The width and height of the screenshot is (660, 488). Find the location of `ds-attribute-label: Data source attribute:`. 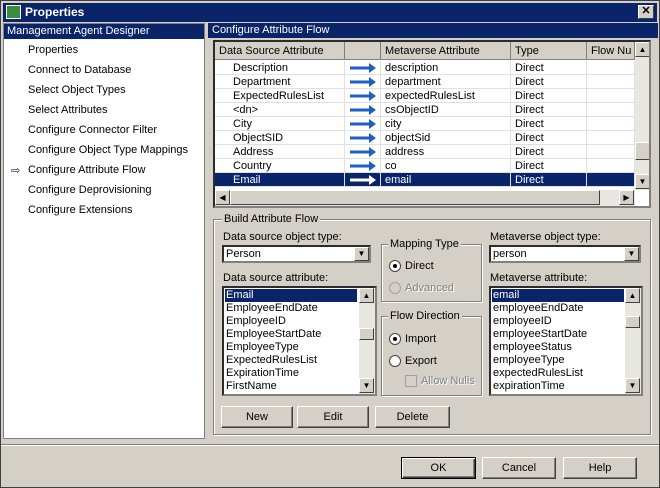

ds-attribute-label: Data source attribute: is located at coordinates (276, 278).